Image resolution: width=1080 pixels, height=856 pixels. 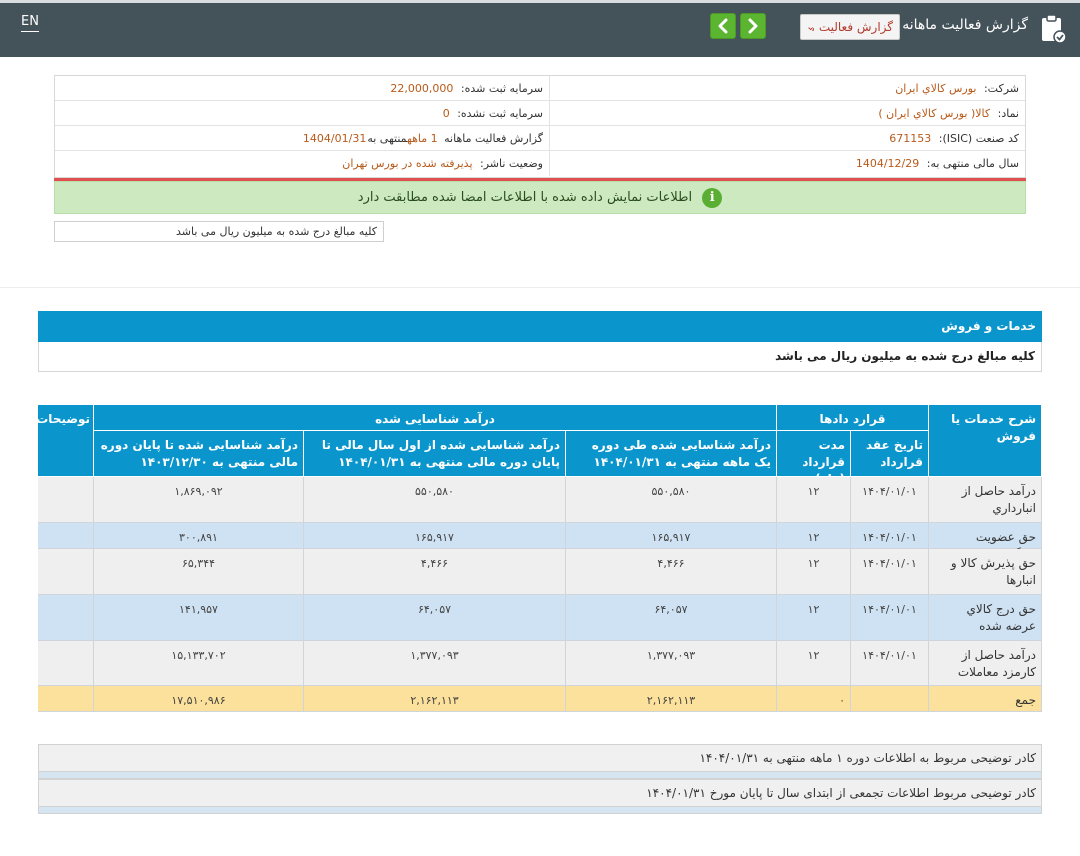 I want to click on capital-unregistered-label: سرمایه ثبت نشده:, so click(x=500, y=113).